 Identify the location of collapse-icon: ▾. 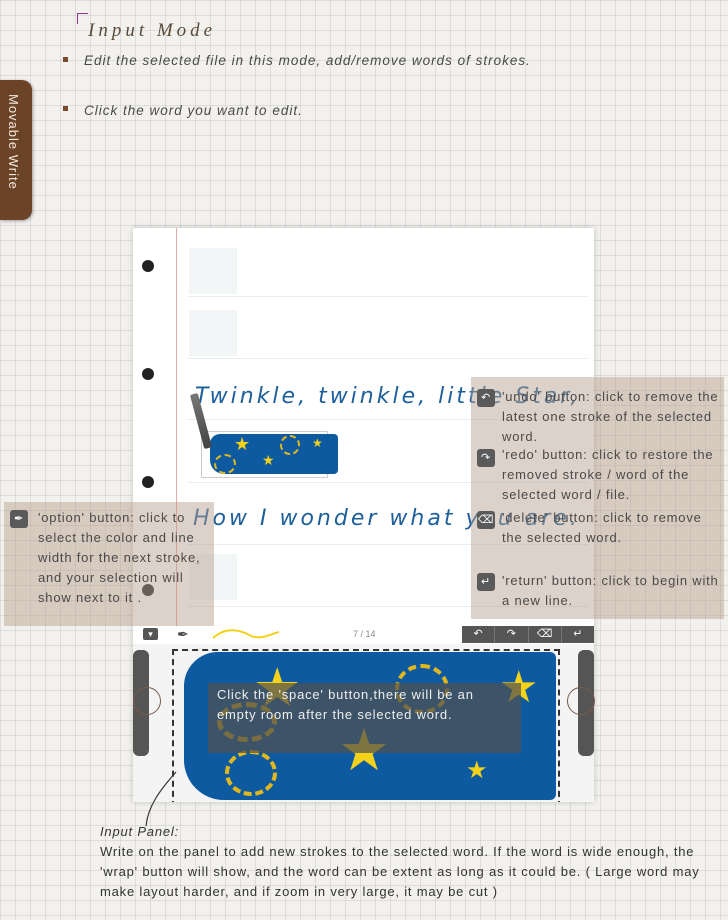
(150, 634).